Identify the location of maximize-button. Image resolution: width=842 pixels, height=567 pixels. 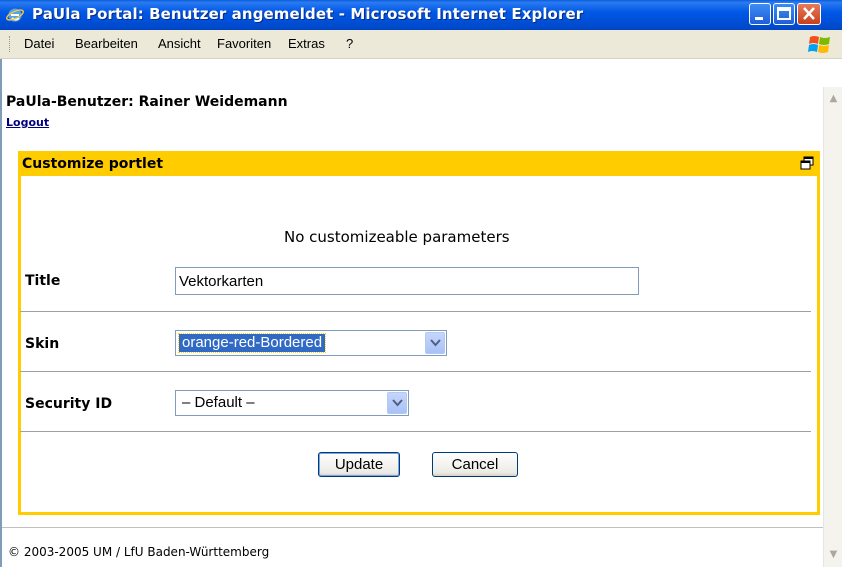
(784, 14).